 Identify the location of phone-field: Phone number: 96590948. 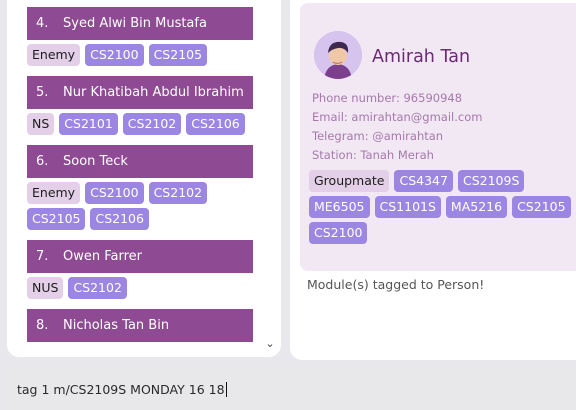
(387, 98).